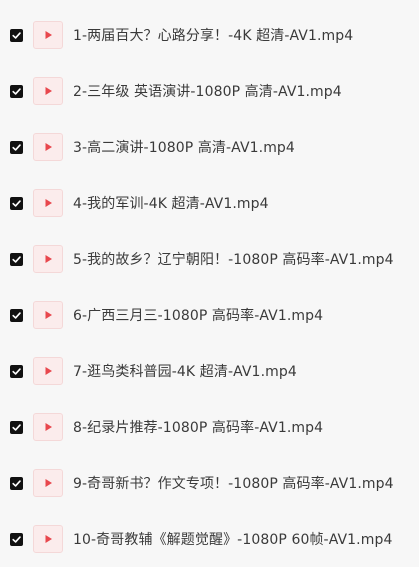 This screenshot has width=419, height=567. Describe the element at coordinates (185, 372) in the screenshot. I see `file-name: 7-逛鸟类科普园-4K 超清-AV1.mp4` at that location.